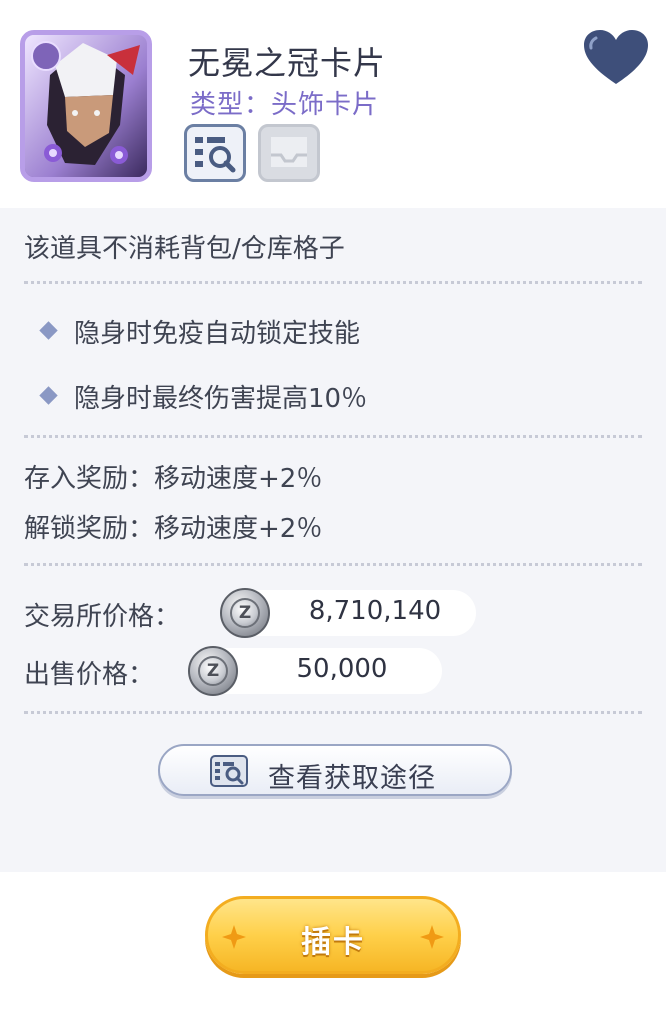  I want to click on unlock-reward: 解锁奖励：移动速度+2％, so click(173, 529).